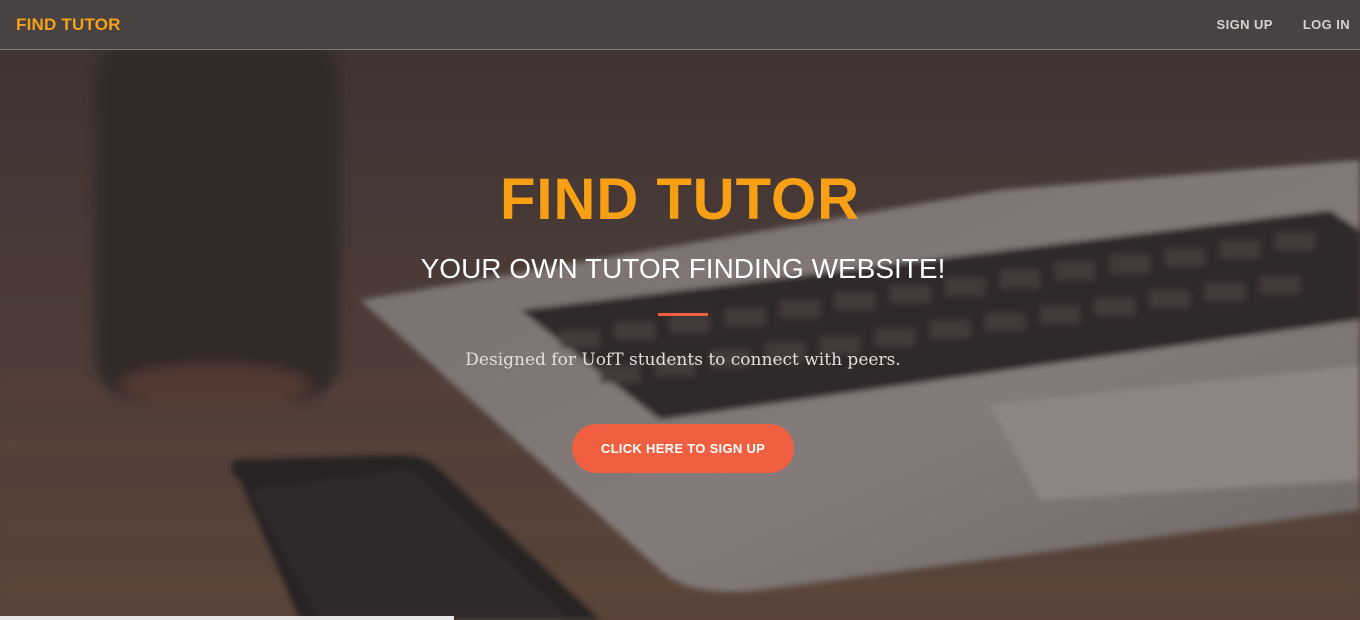 This screenshot has width=1360, height=620. I want to click on hero-title: FIND TUTOR, so click(680, 199).